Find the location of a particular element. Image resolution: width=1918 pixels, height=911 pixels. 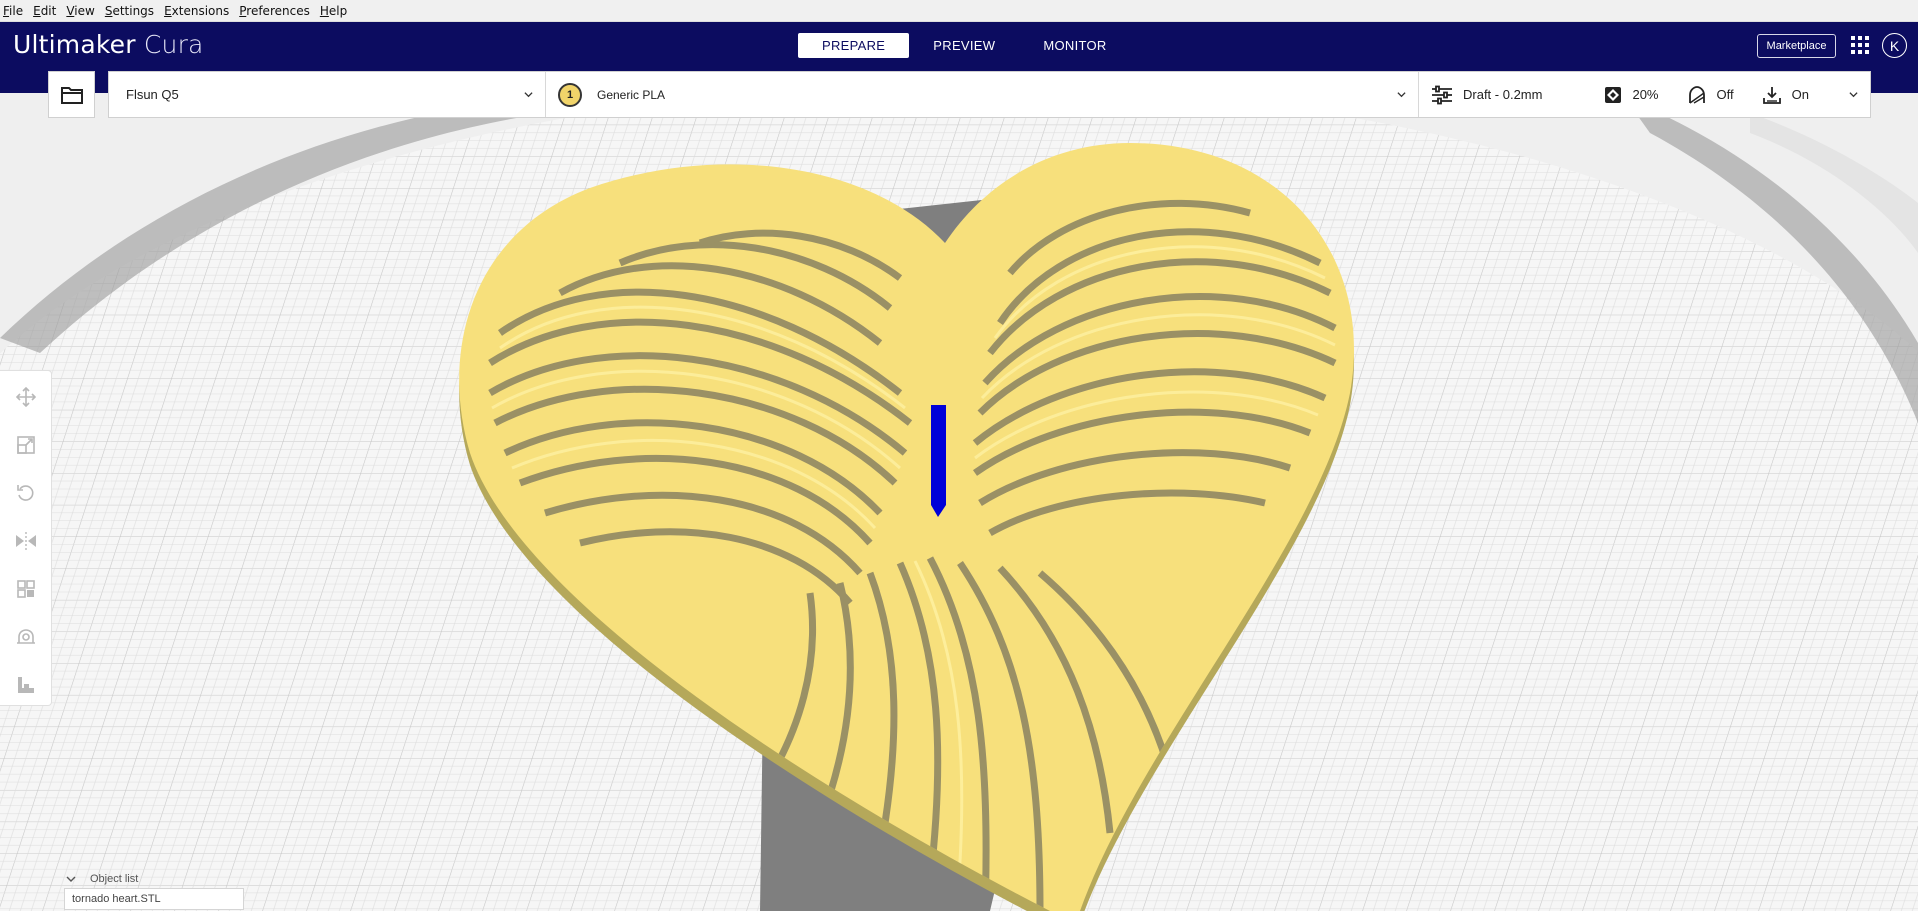

scale-tool-button is located at coordinates (26, 445).